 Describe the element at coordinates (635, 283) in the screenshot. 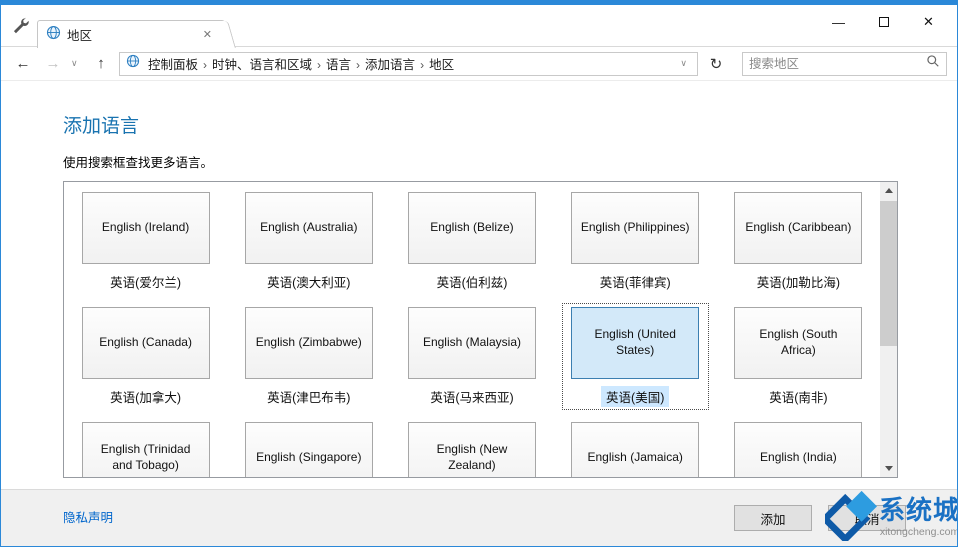

I see `language-native-name: 英语(菲律宾)` at that location.